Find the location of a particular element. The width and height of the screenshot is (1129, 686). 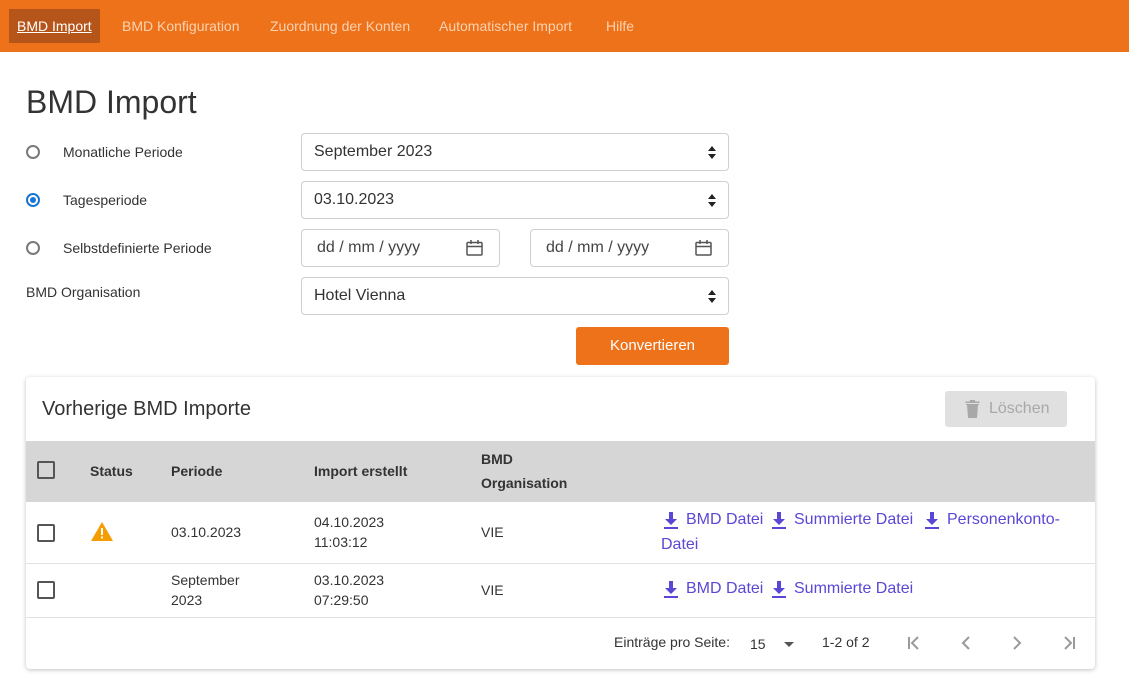

row-created-date: 04.10.2023 is located at coordinates (349, 522).